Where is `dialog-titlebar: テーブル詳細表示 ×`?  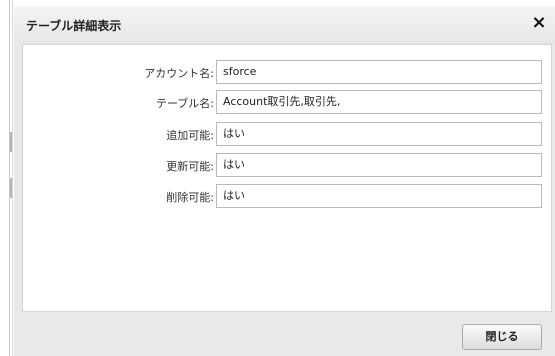 dialog-titlebar: テーブル詳細表示 × is located at coordinates (284, 25).